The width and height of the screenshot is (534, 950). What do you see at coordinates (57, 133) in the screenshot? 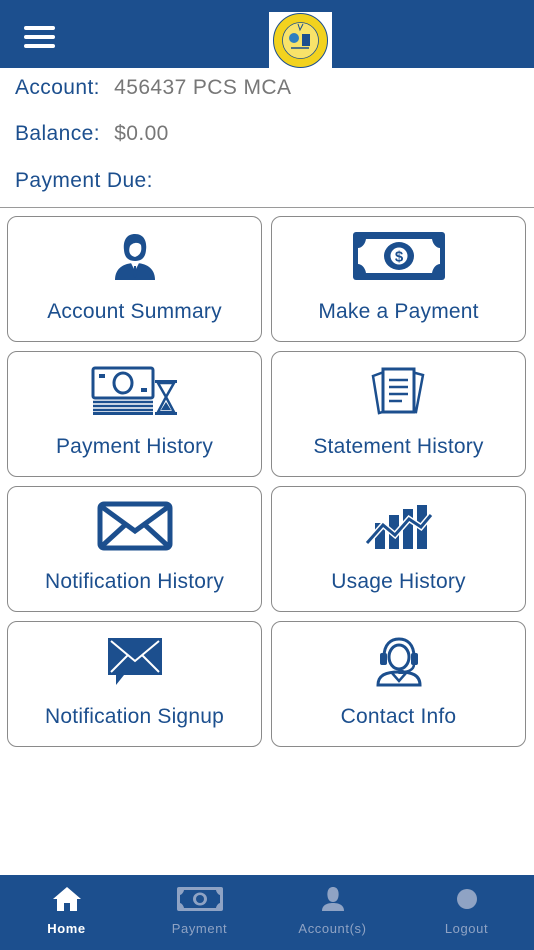
I see `balance-label: Balance:` at bounding box center [57, 133].